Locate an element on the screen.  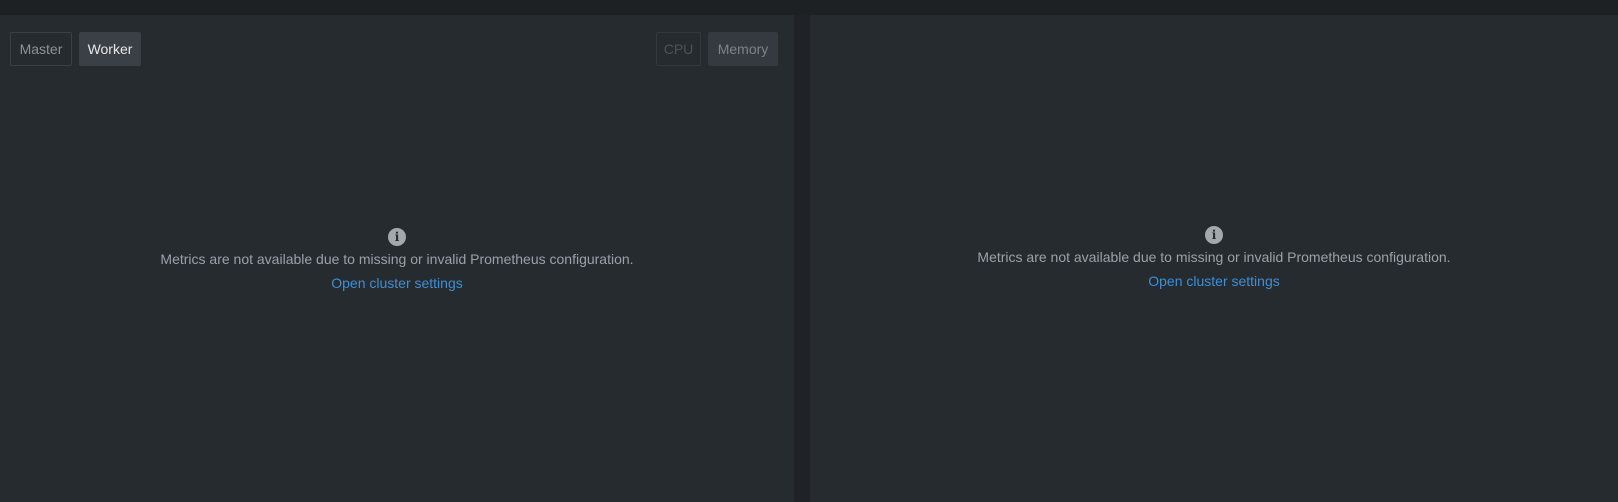
cpu-toggle-button: CPU is located at coordinates (678, 49).